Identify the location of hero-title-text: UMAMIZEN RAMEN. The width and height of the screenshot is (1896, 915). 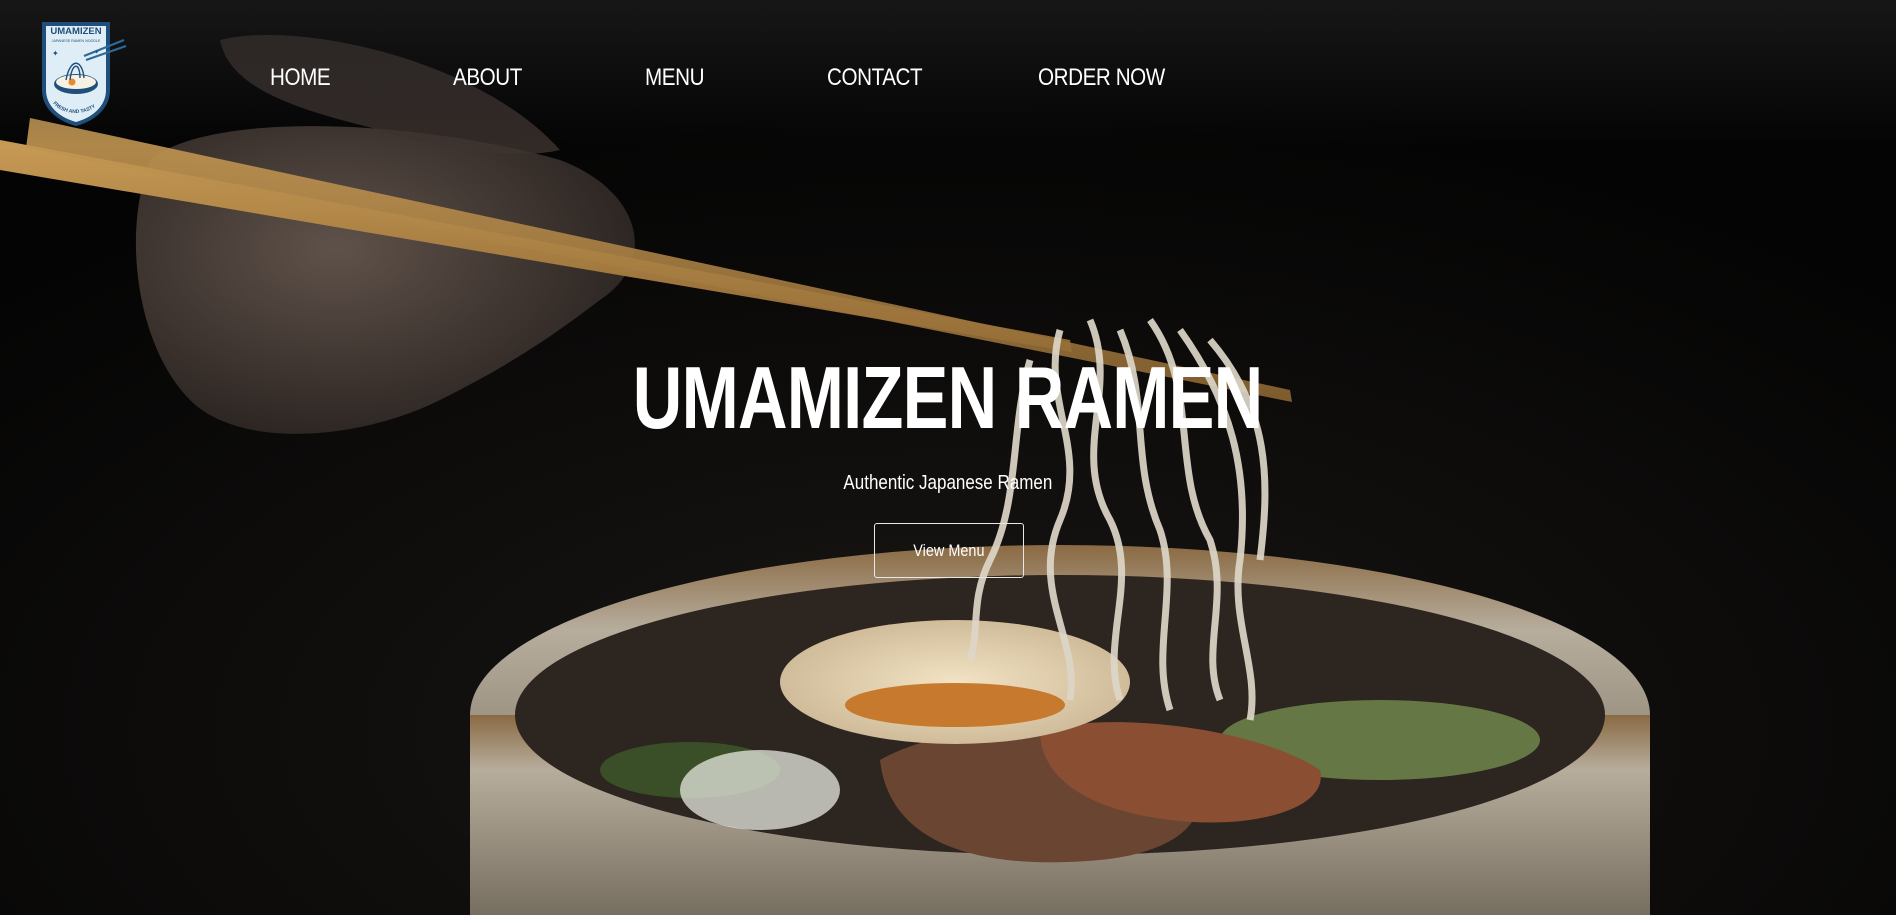
(948, 397).